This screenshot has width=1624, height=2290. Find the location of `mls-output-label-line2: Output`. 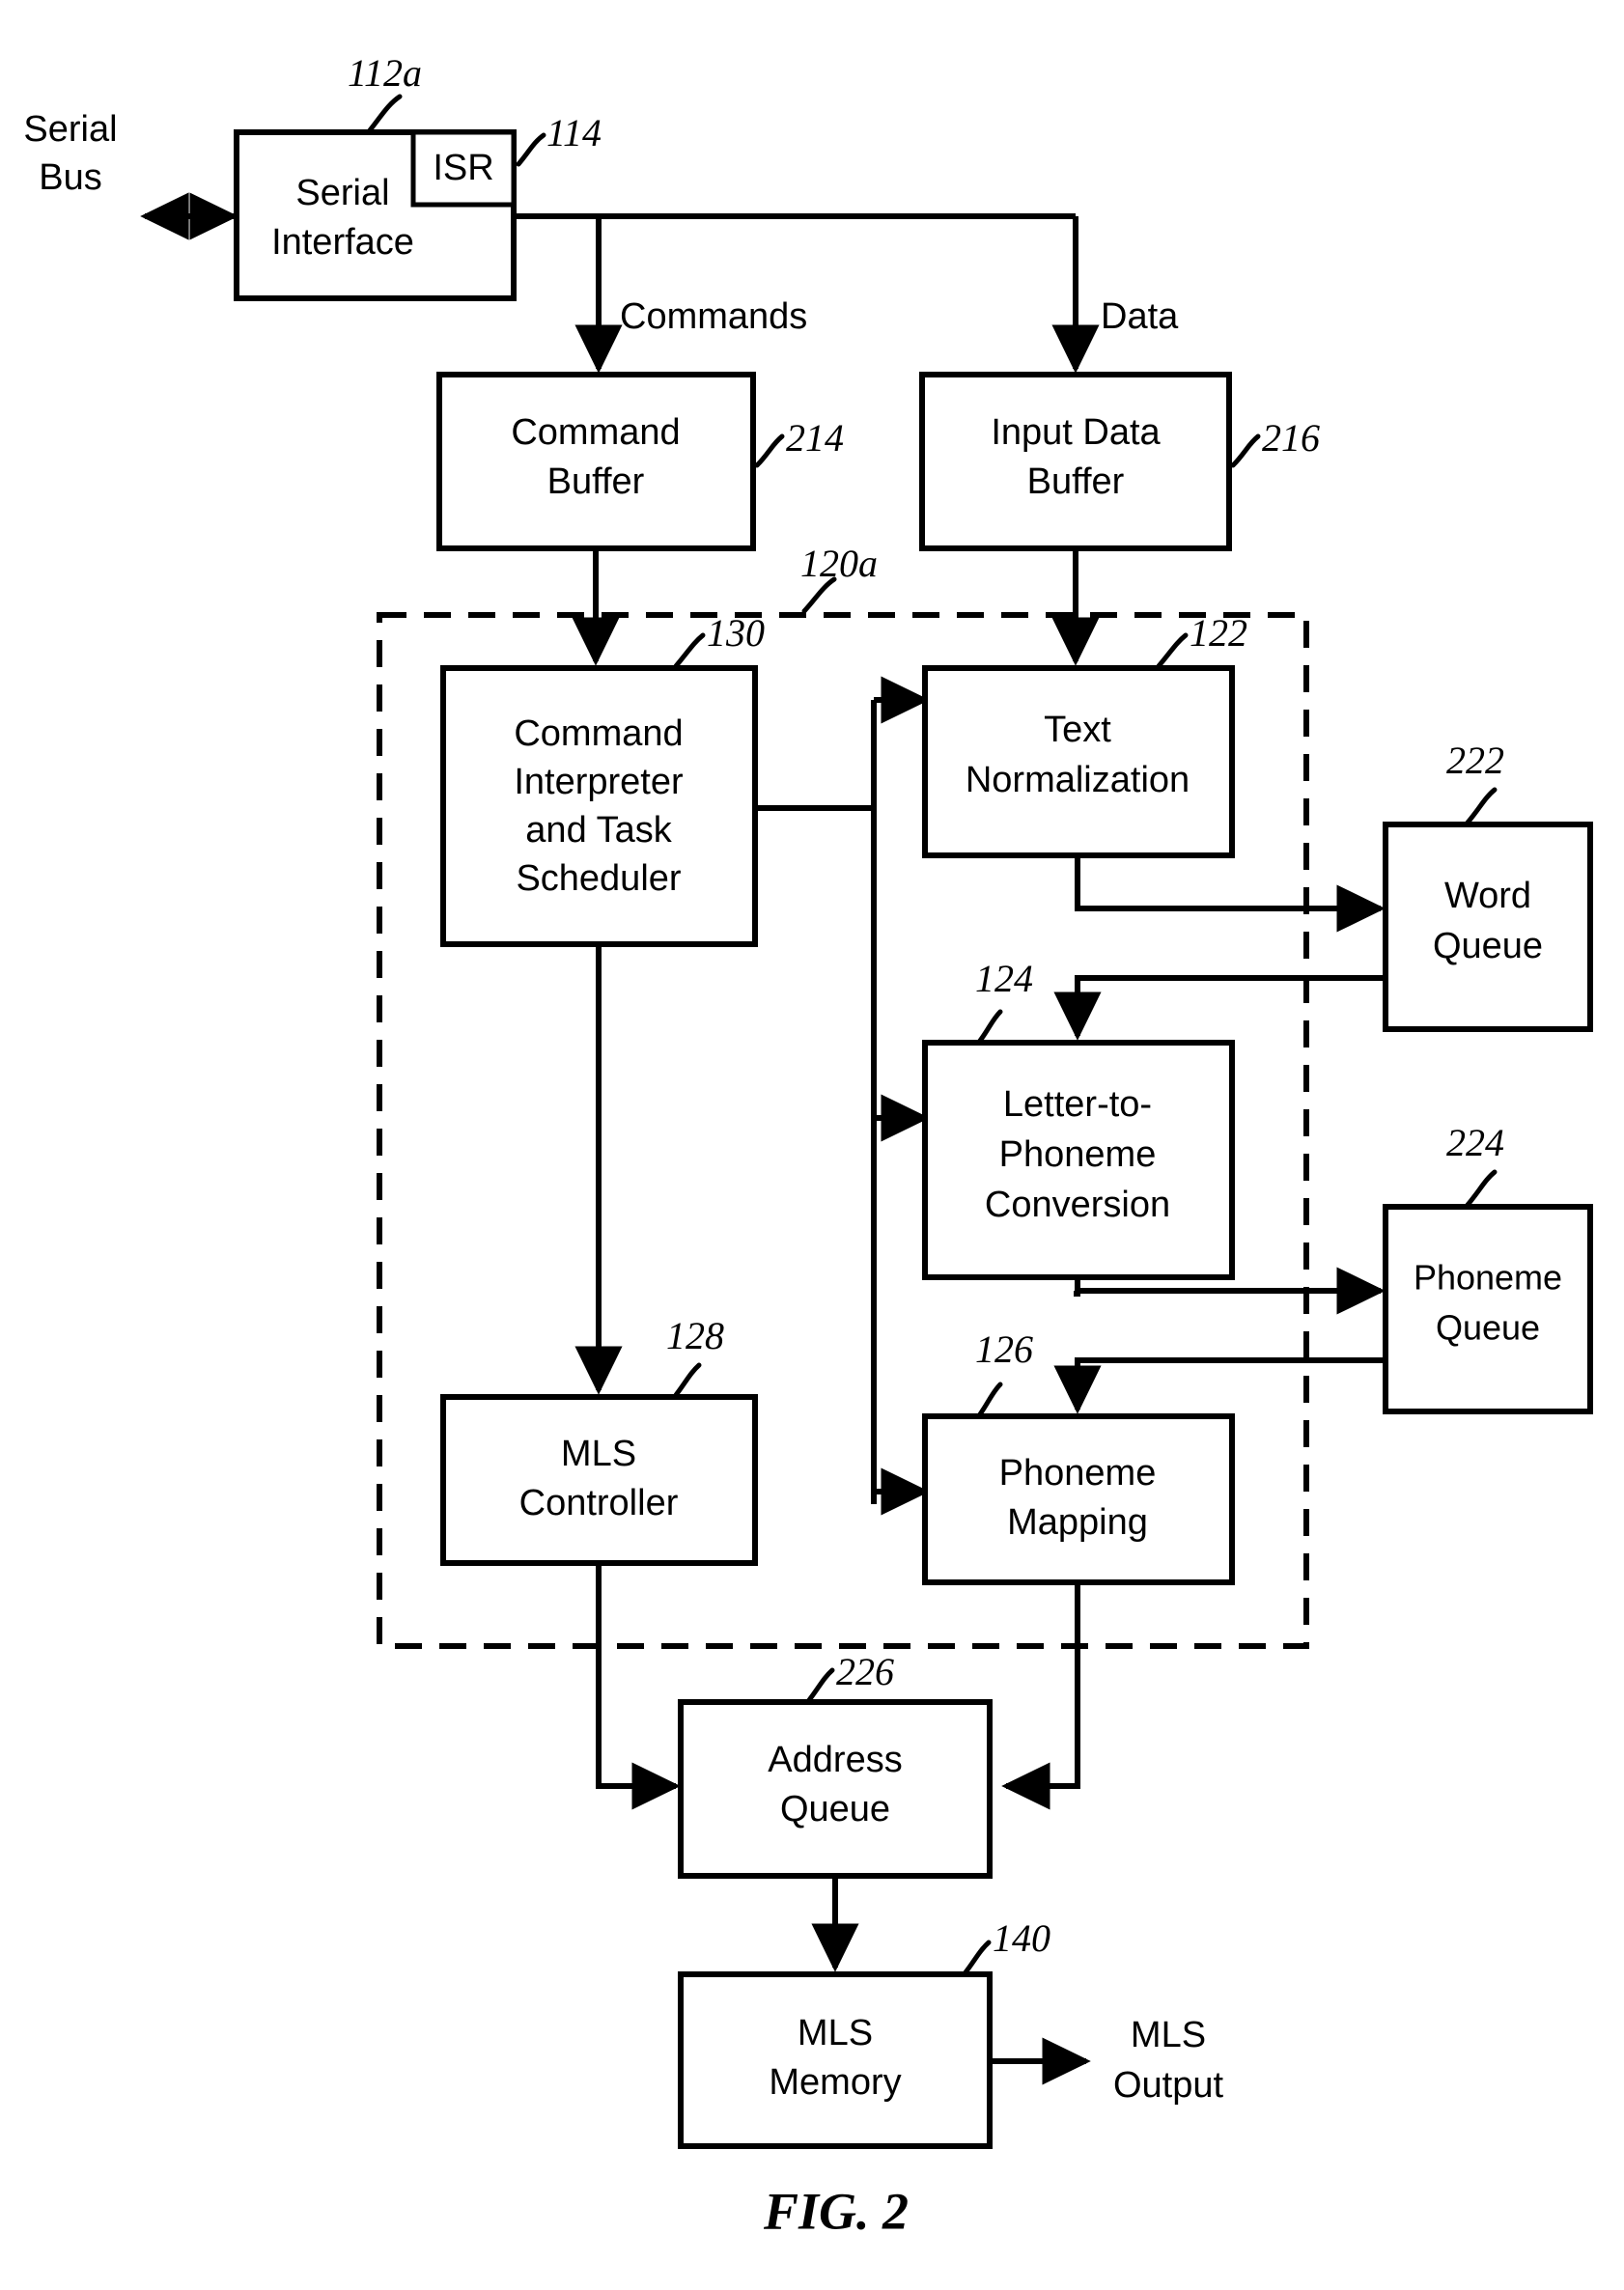

mls-output-label-line2: Output is located at coordinates (1168, 2085).